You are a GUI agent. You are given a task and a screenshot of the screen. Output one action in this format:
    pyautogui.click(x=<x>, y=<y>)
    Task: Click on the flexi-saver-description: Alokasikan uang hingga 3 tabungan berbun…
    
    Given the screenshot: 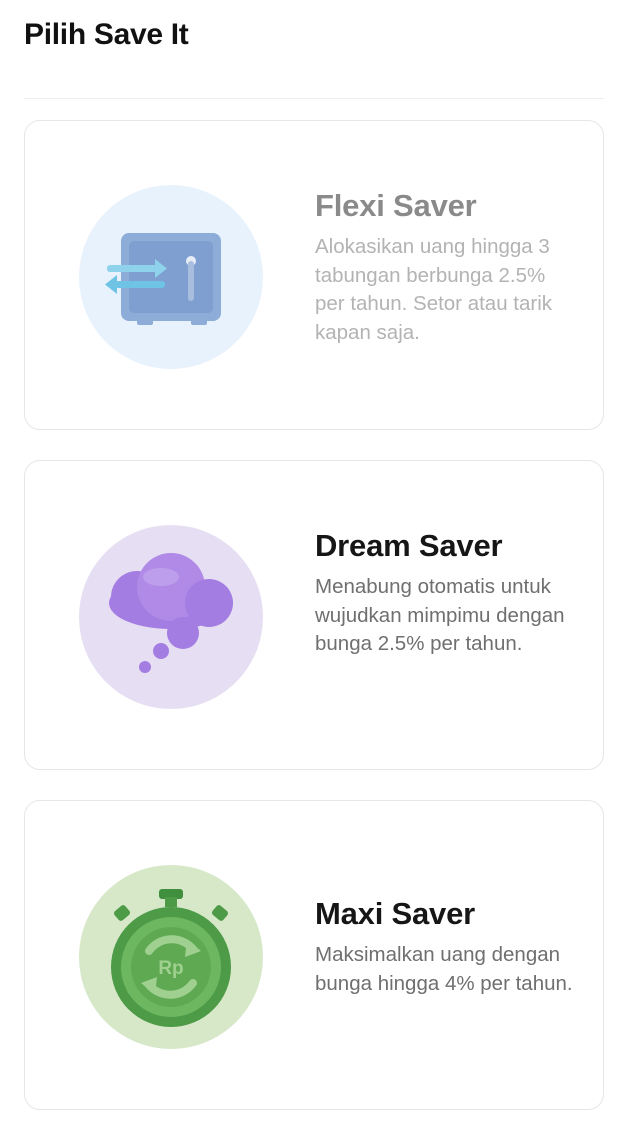 What is the action you would take?
    pyautogui.click(x=434, y=289)
    